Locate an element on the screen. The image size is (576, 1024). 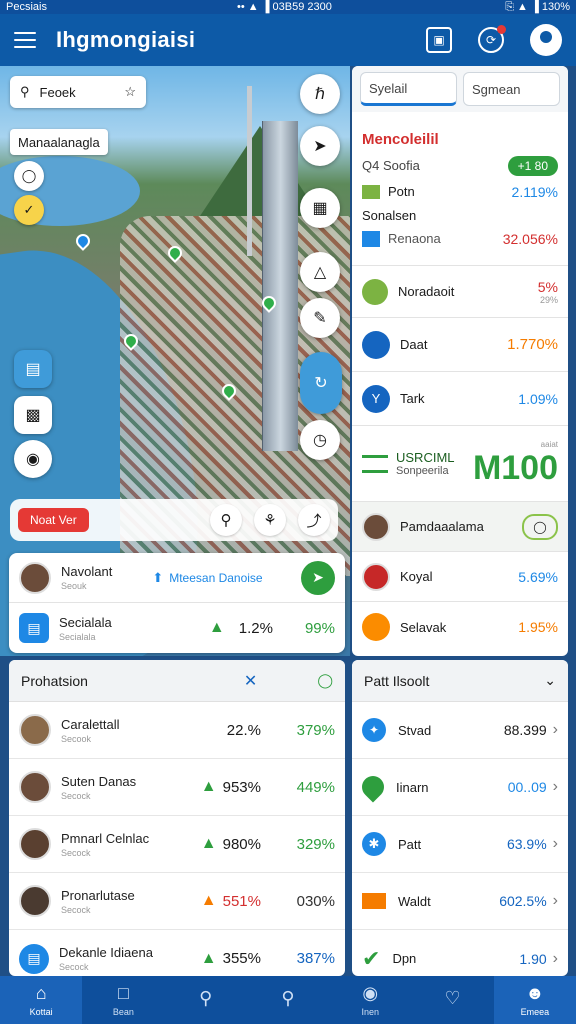
list-item: ✔ Dpn 1.90 › is located at coordinates (460, 953).